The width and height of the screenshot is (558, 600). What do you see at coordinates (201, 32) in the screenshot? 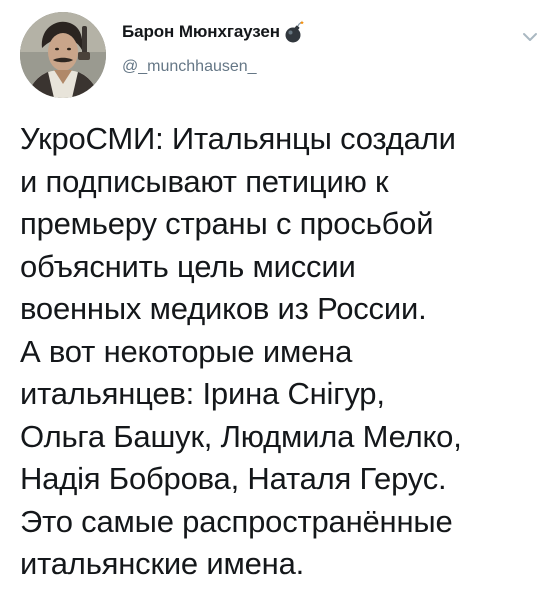
I see `display-name: Барон Мюнхгаузен` at bounding box center [201, 32].